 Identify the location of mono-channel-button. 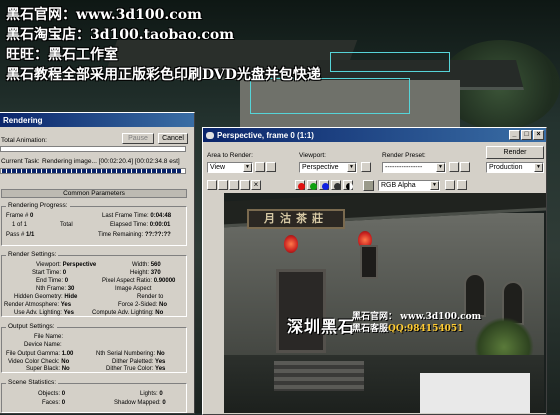
(348, 185).